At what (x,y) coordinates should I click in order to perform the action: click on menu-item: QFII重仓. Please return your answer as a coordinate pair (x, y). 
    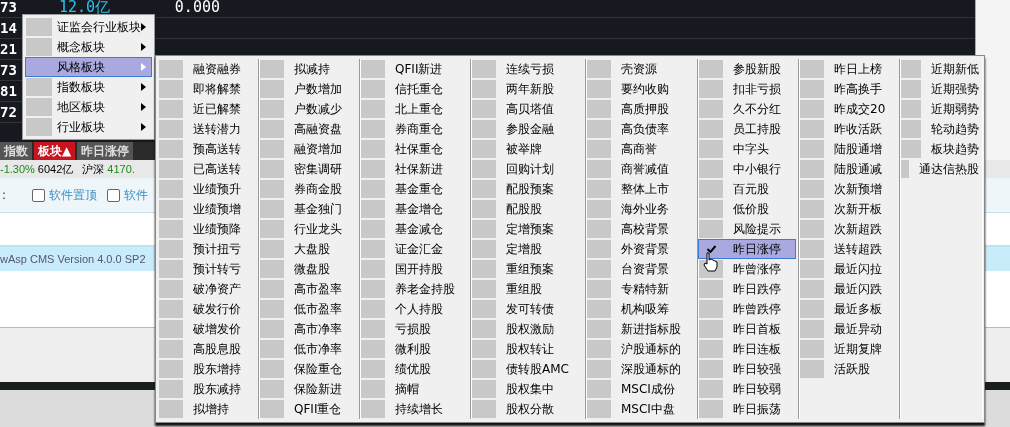
    Looking at the image, I should click on (308, 409).